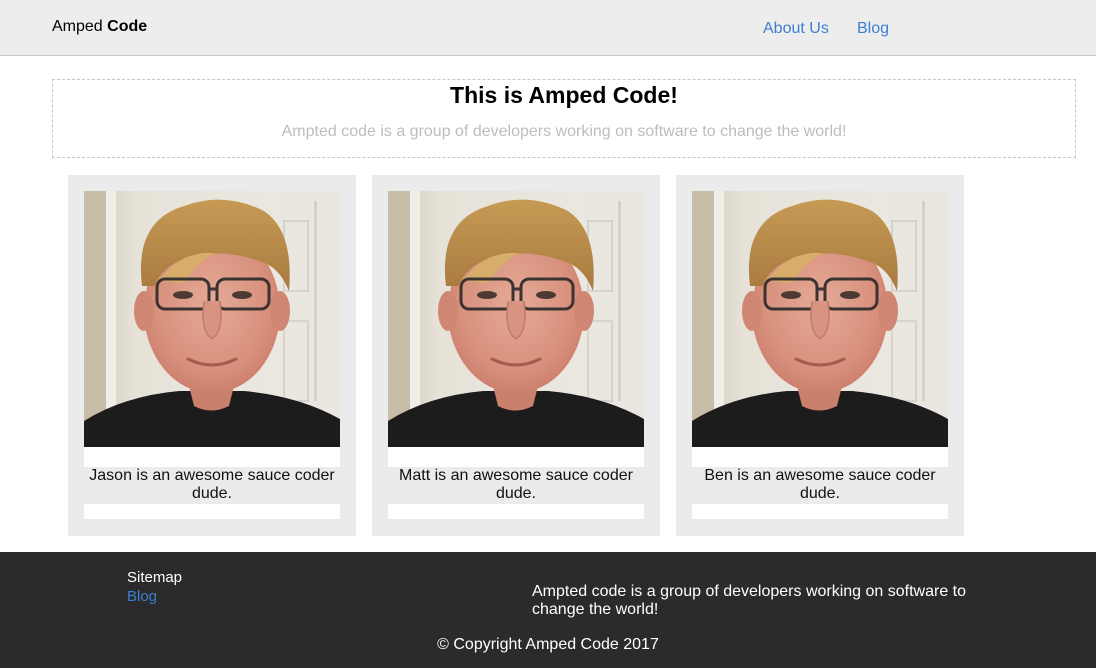  Describe the element at coordinates (796, 29) in the screenshot. I see `nav-link-about-us: About Us` at that location.